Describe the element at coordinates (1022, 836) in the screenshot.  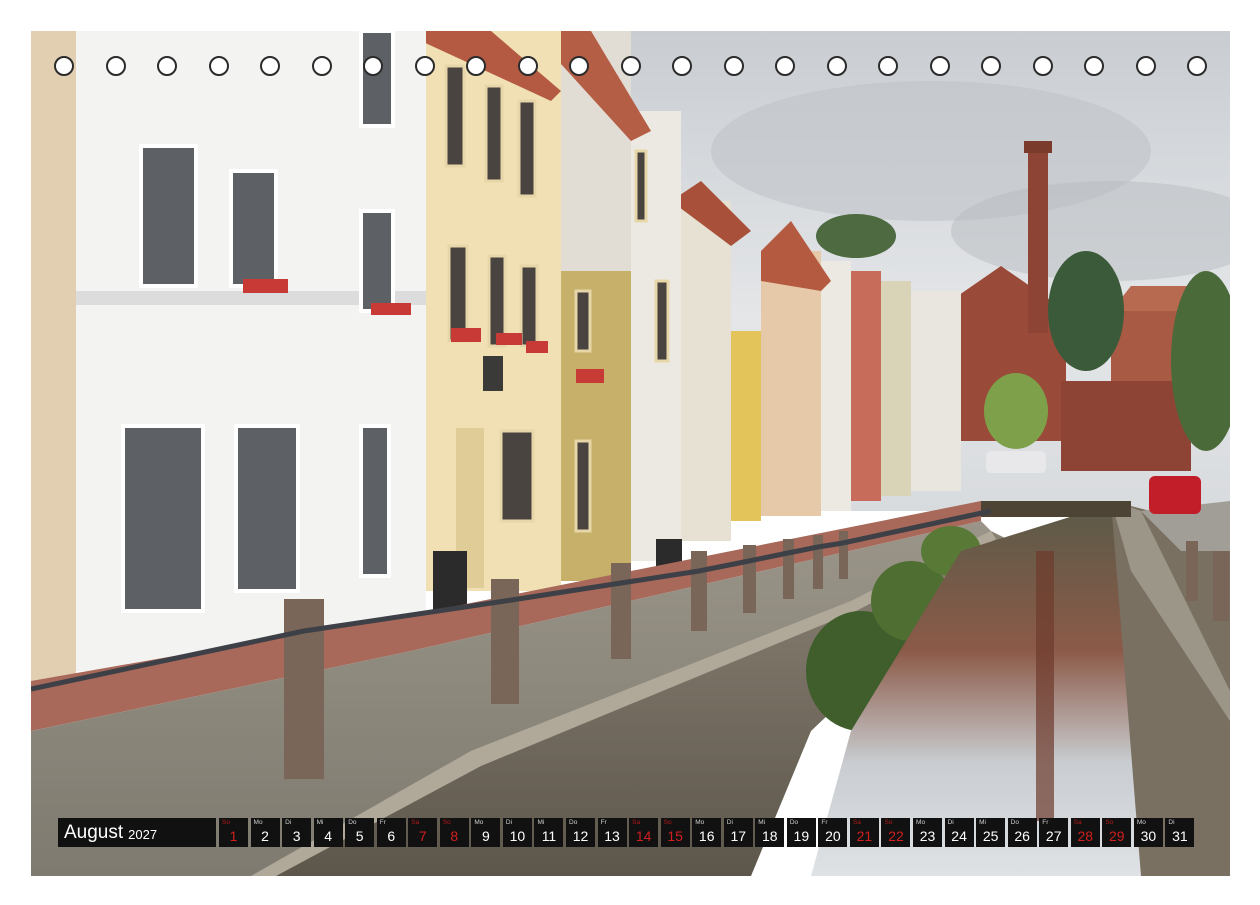
I see `day-number: 26` at that location.